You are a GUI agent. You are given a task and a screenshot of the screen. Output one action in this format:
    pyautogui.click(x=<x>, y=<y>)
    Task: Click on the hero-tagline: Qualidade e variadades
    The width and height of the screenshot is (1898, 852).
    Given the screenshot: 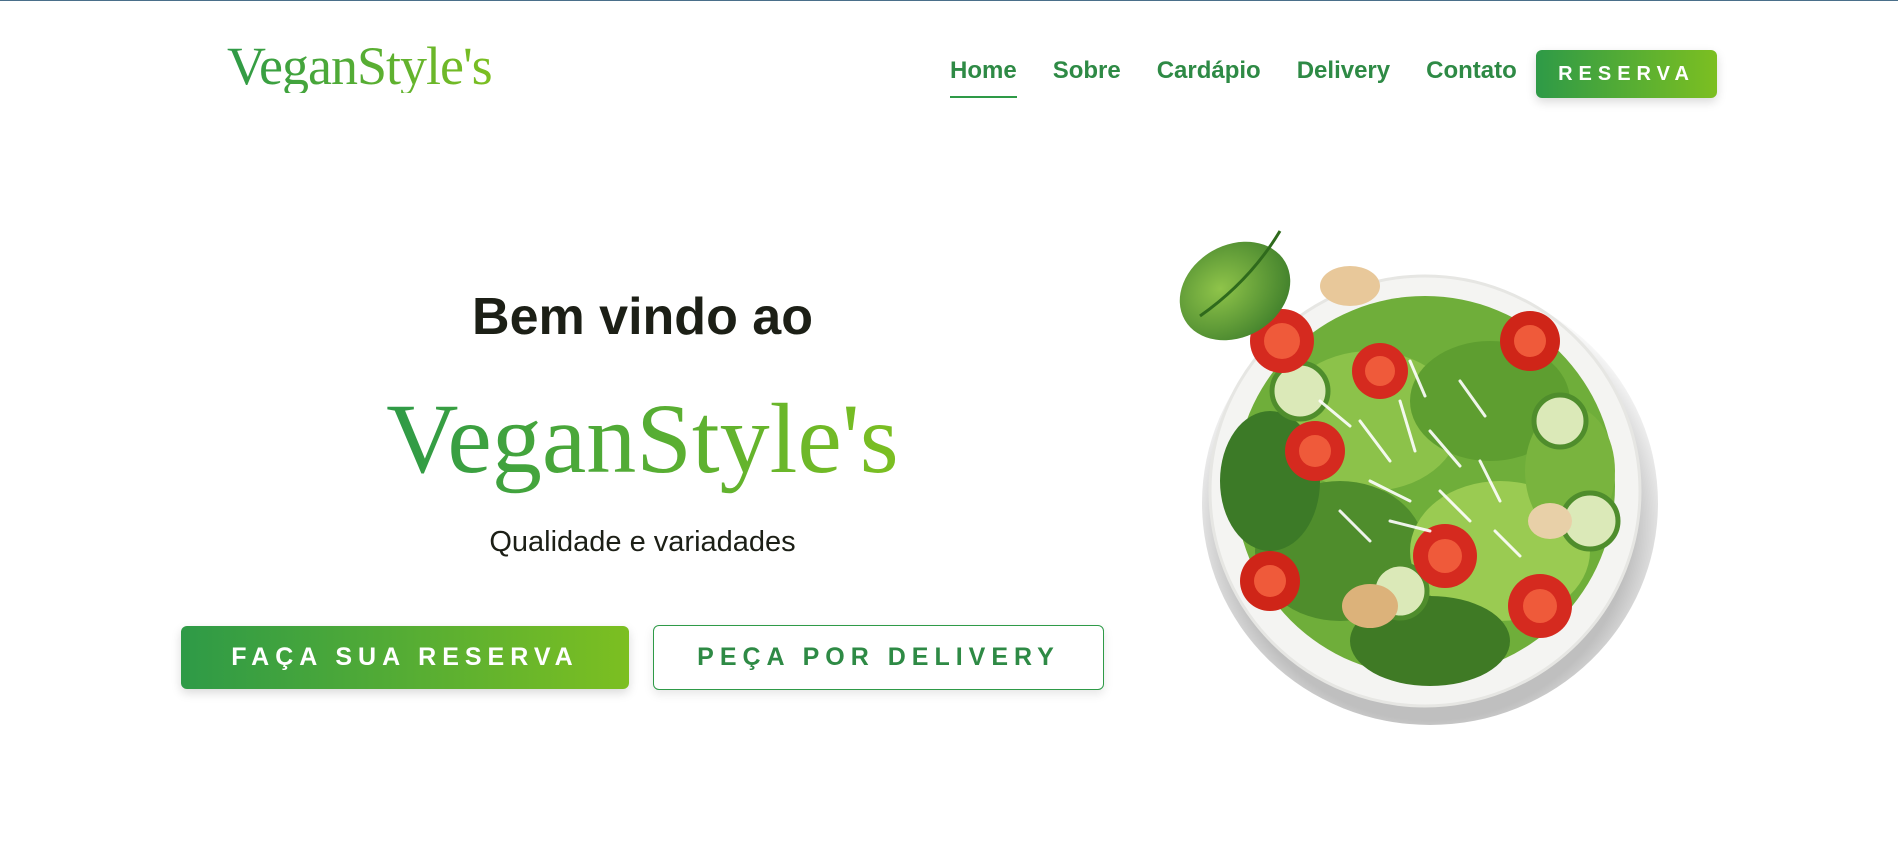 What is the action you would take?
    pyautogui.click(x=642, y=542)
    